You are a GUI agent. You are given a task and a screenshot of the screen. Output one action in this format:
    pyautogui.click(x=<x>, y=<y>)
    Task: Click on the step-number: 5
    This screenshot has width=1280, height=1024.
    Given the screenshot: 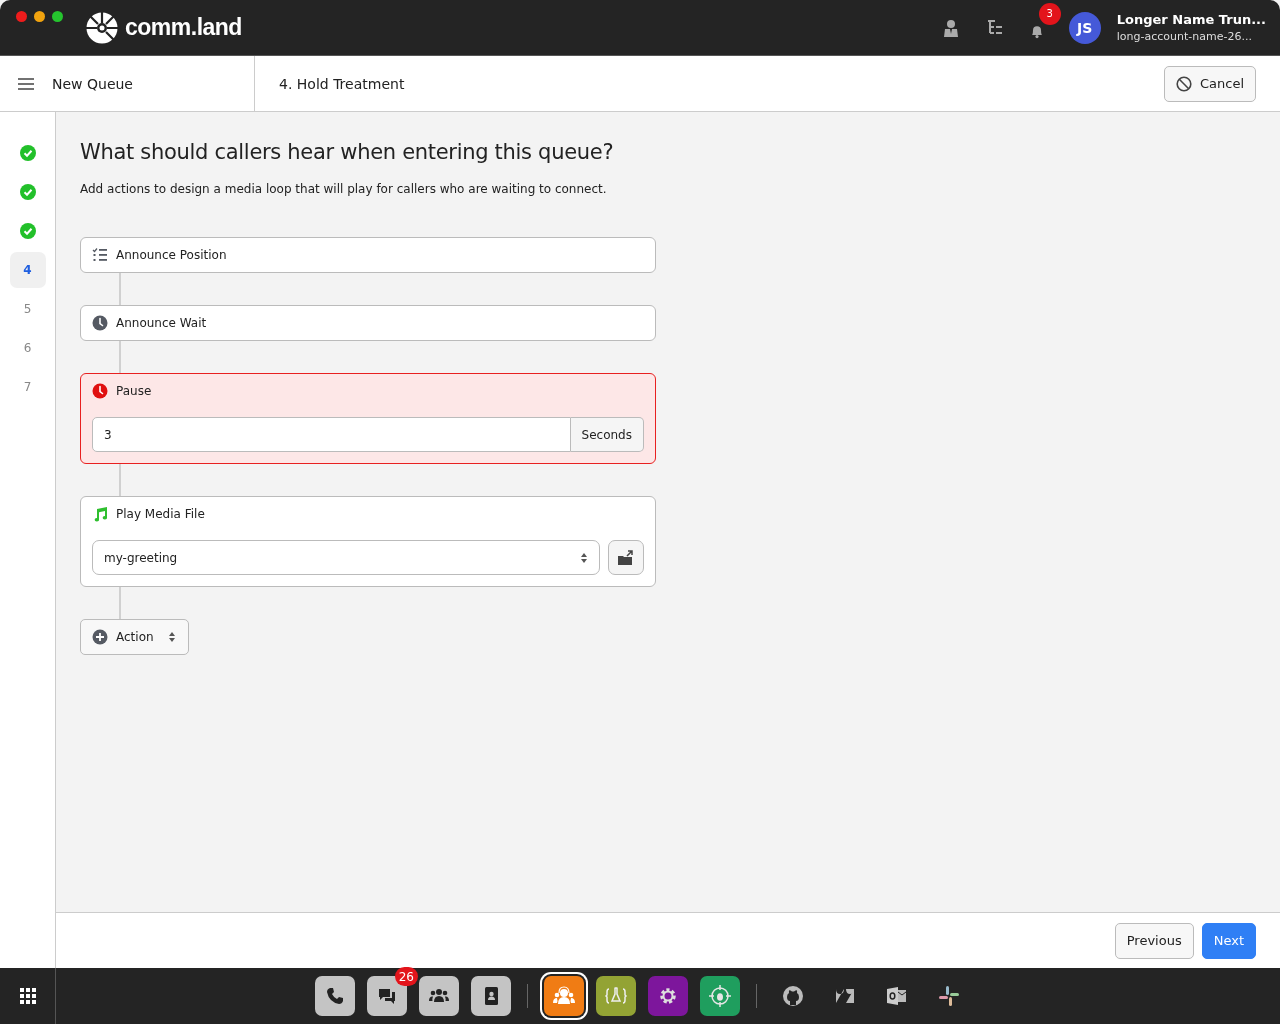 What is the action you would take?
    pyautogui.click(x=27, y=309)
    